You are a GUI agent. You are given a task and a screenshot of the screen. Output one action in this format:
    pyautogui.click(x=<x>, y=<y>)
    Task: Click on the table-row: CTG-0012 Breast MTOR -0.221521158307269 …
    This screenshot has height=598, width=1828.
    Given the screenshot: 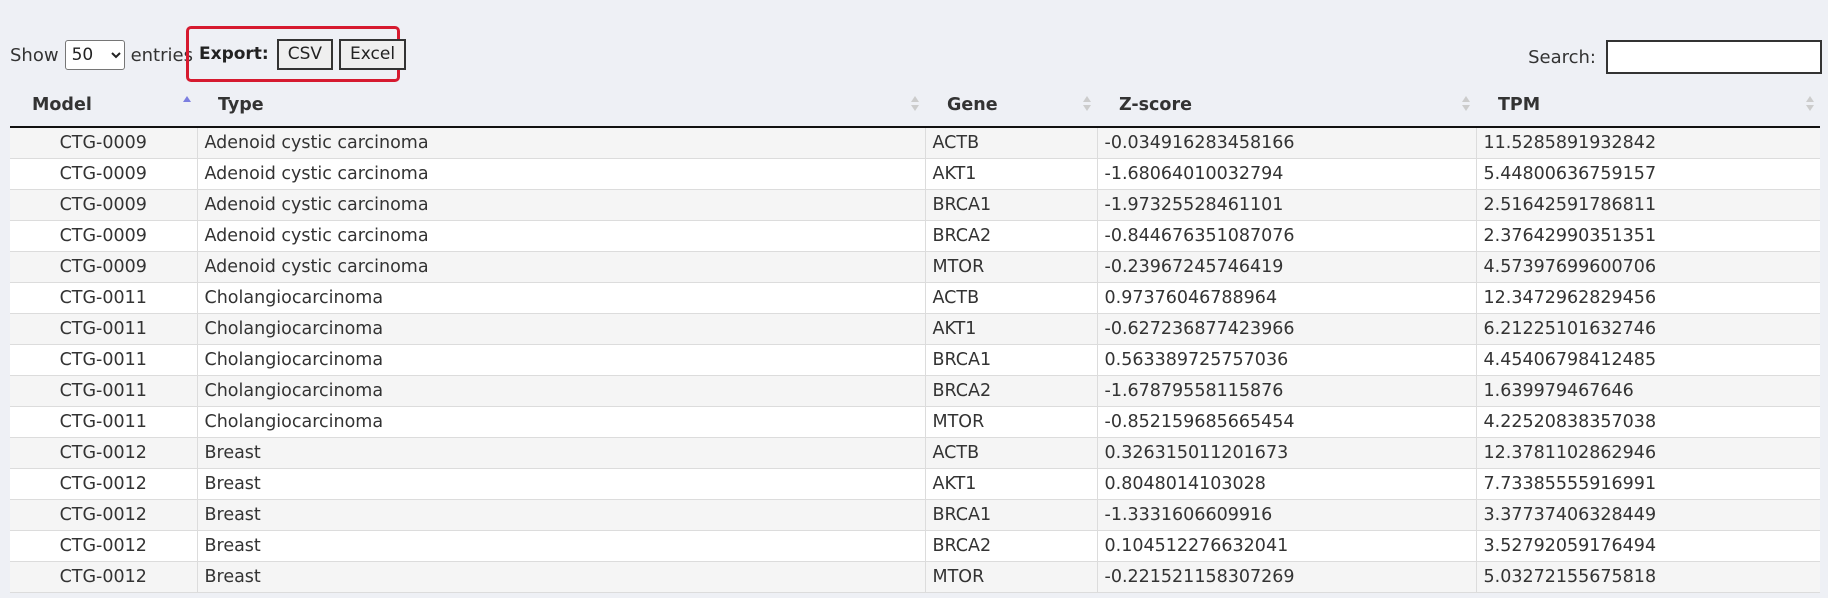 What is the action you would take?
    pyautogui.click(x=915, y=577)
    